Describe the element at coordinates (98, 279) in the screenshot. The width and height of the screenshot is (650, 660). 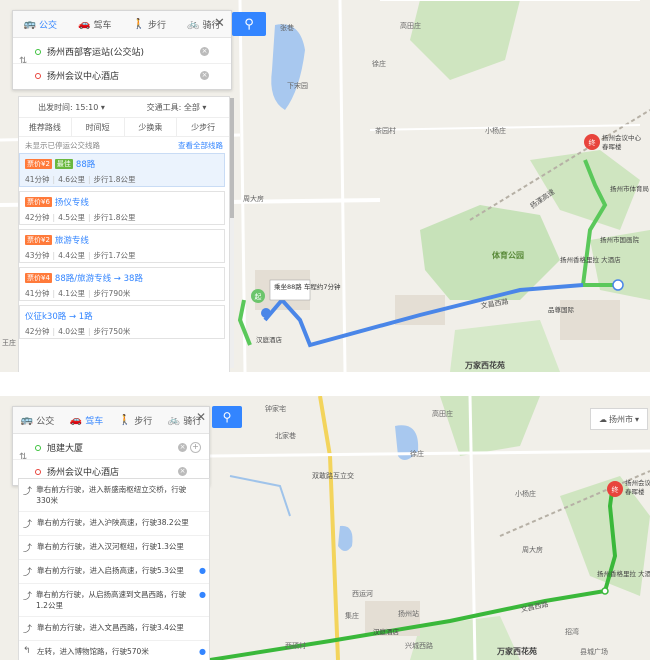
I see `route-name: 88路/旅游专线 → 38路` at that location.